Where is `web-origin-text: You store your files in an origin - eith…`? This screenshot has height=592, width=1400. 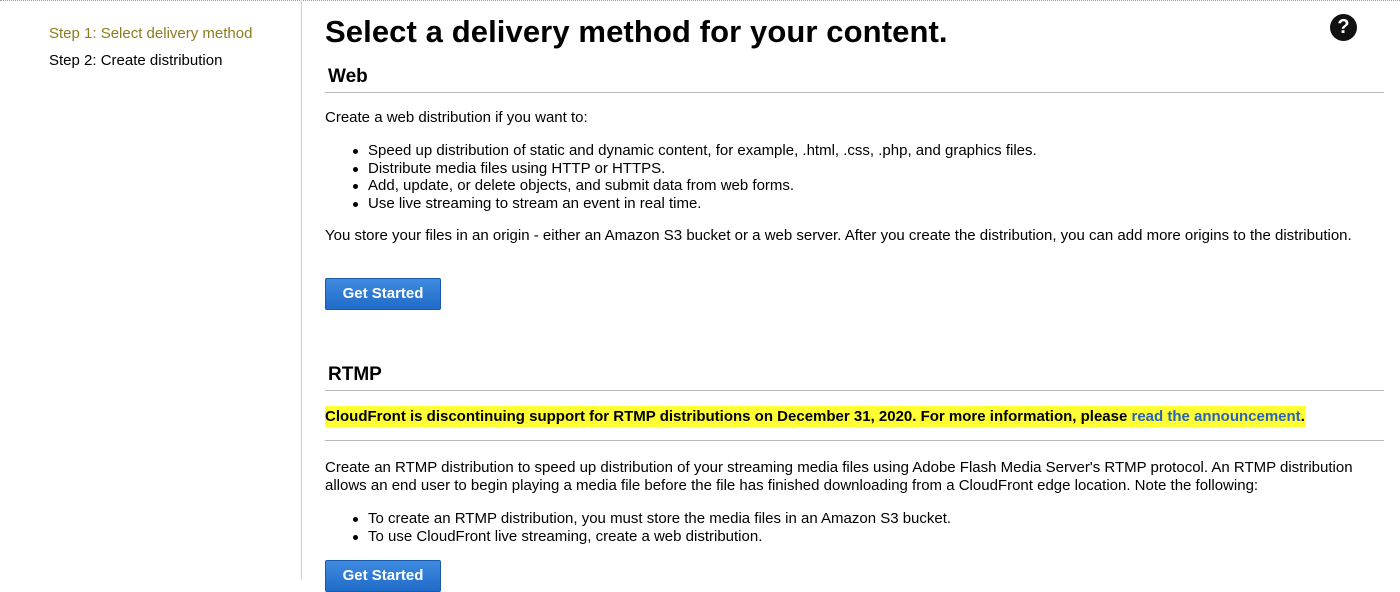
web-origin-text: You store your files in an origin - eith… is located at coordinates (838, 235).